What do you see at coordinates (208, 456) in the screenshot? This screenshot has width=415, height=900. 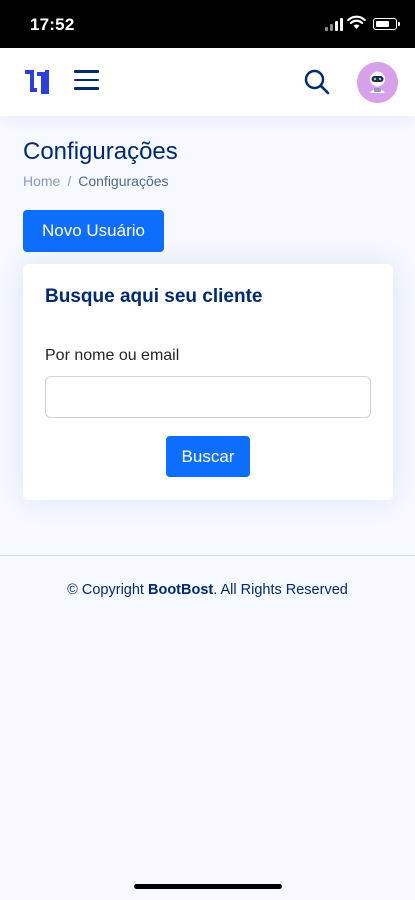 I see `search-button: Buscar` at bounding box center [208, 456].